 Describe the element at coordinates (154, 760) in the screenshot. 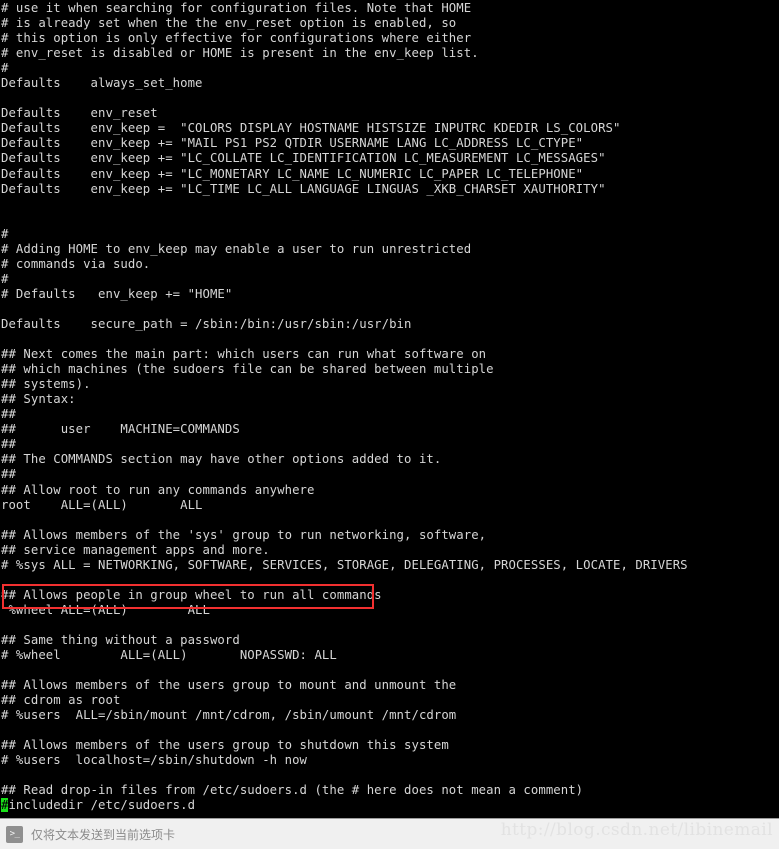

I see `terminal-line: # %users localhost=/sbin/shutdown -h now` at that location.